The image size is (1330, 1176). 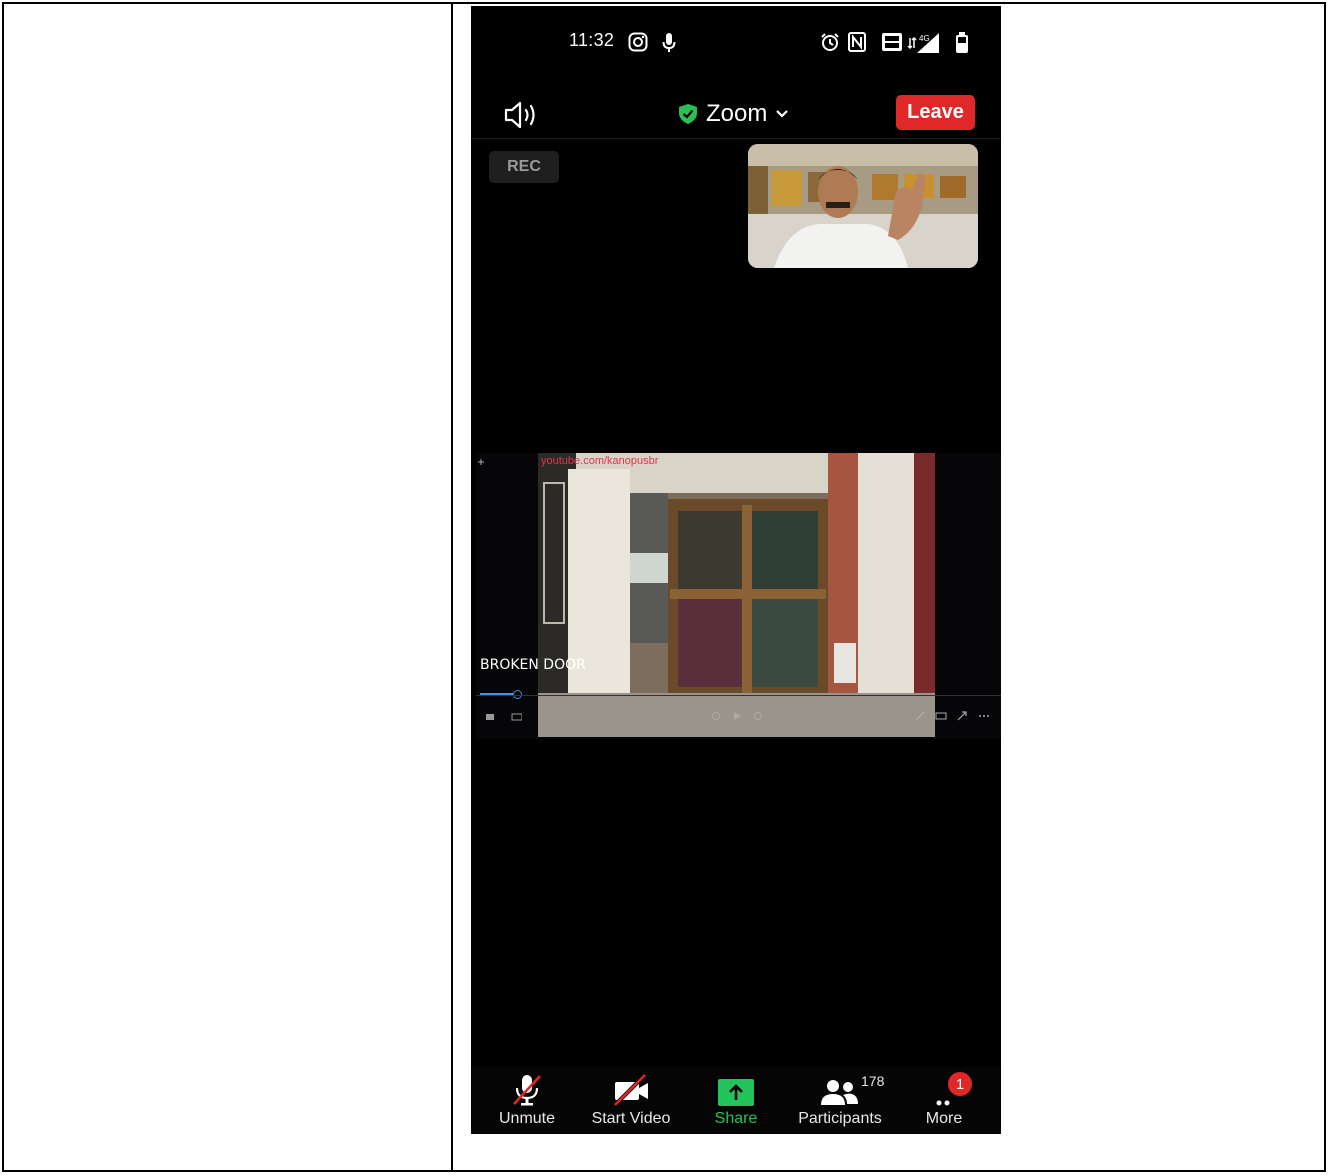 What do you see at coordinates (688, 114) in the screenshot?
I see `shield-check-icon` at bounding box center [688, 114].